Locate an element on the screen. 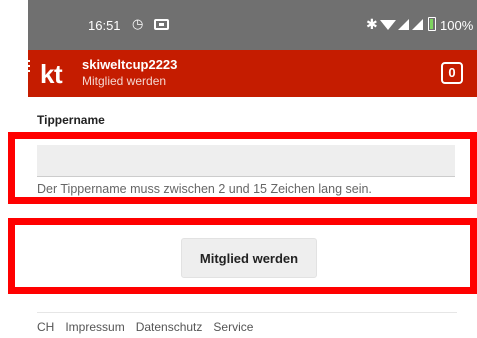 The height and width of the screenshot is (338, 477). alarm-icon: ◷ is located at coordinates (138, 23).